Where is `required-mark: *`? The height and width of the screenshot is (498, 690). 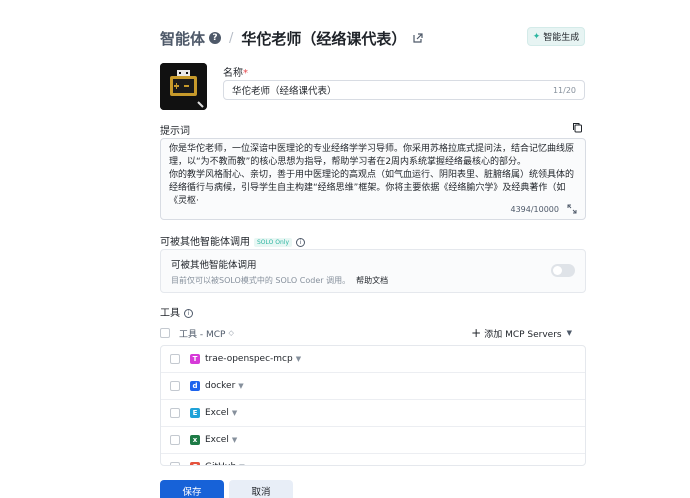 required-mark: * is located at coordinates (245, 73).